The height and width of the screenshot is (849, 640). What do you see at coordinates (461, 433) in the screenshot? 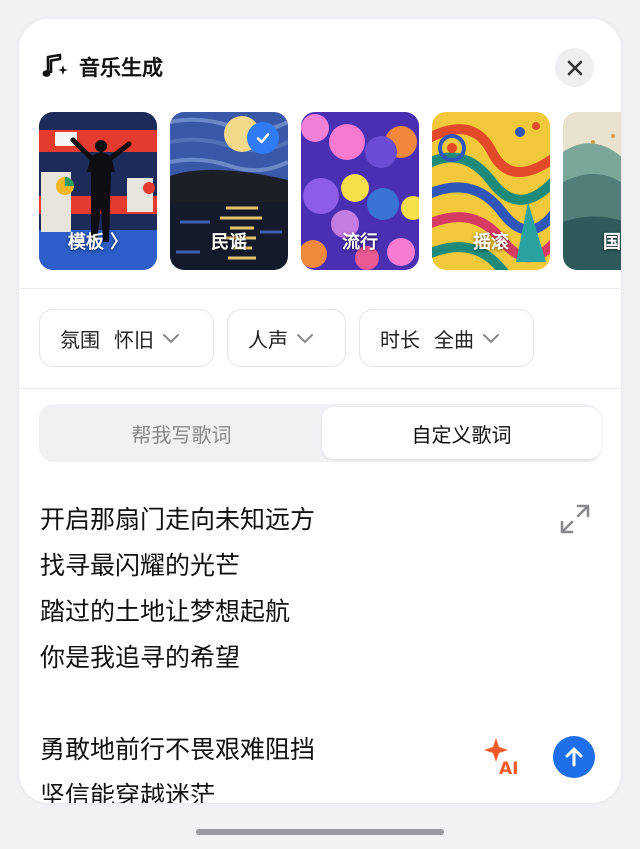
I see `tab-custom-lyrics: 自定义歌词` at bounding box center [461, 433].